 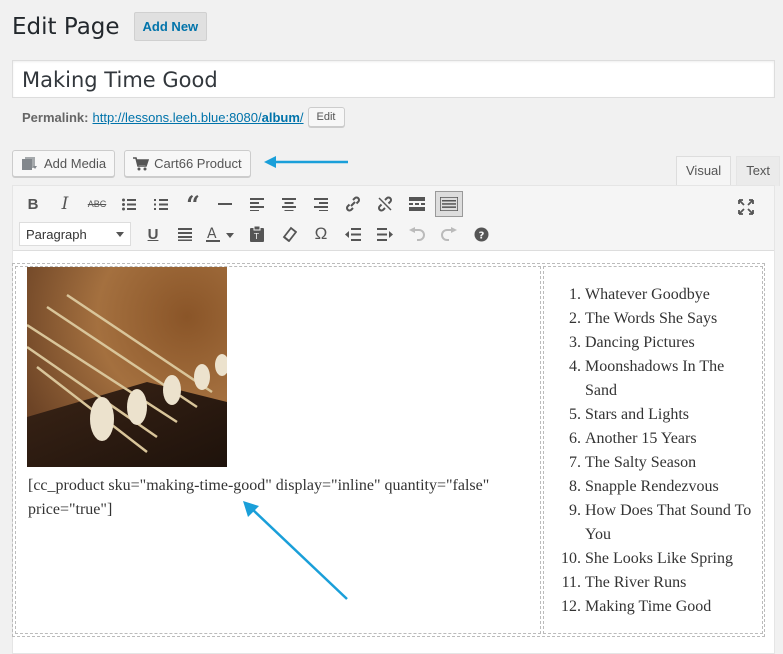 What do you see at coordinates (575, 294) in the screenshot?
I see `track-number: 1.` at bounding box center [575, 294].